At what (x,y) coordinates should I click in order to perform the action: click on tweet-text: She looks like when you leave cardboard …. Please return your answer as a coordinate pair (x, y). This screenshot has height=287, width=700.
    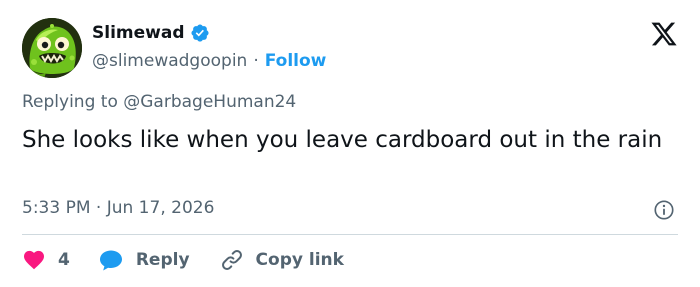
    Looking at the image, I should click on (342, 140).